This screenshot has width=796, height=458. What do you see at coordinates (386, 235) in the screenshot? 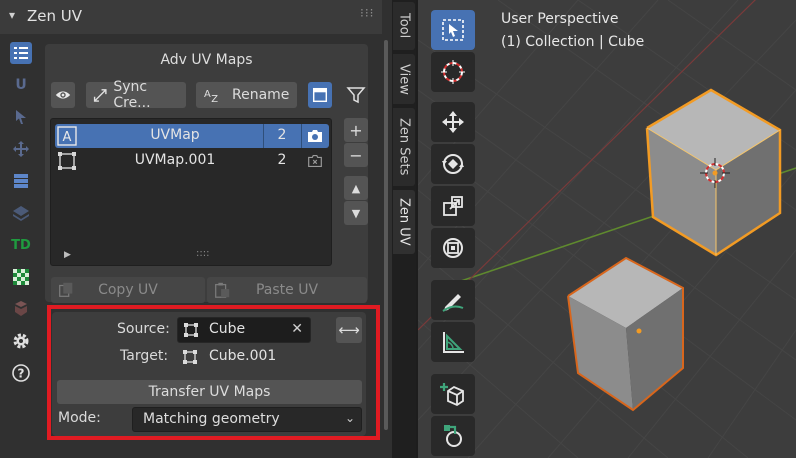
I see `panel-scrollbar` at bounding box center [386, 235].